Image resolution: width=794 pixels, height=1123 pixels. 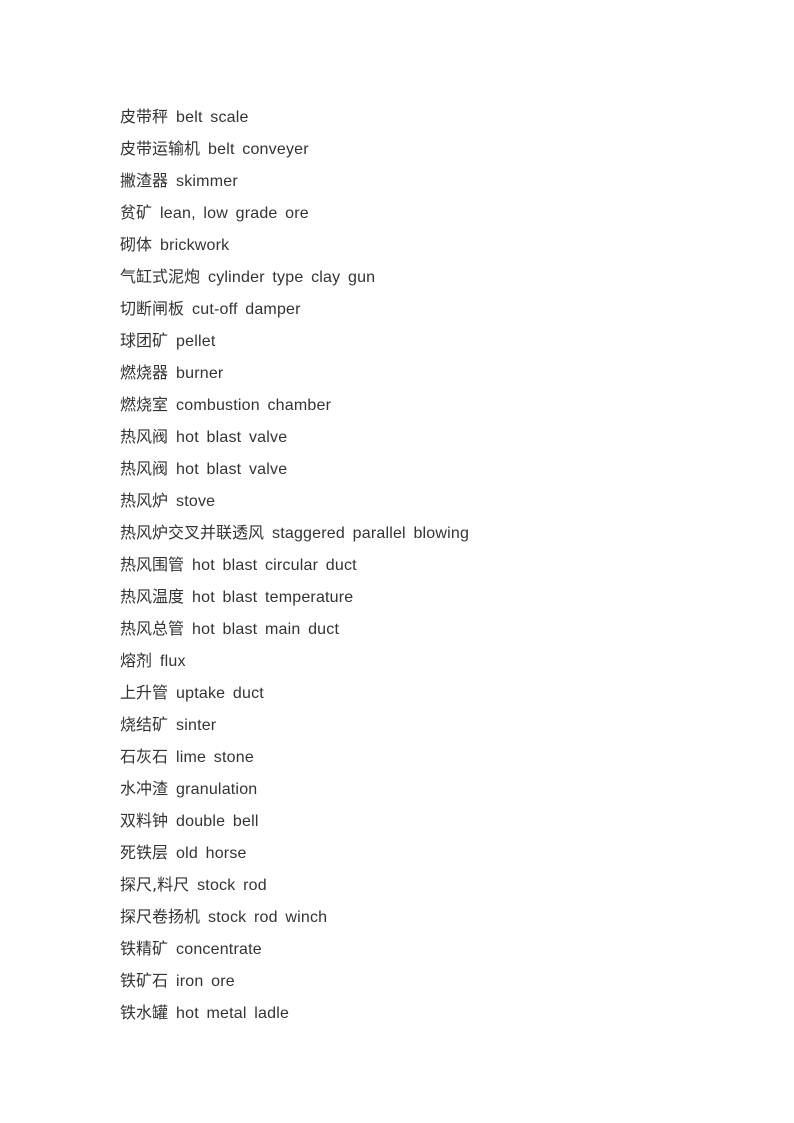 What do you see at coordinates (136, 212) in the screenshot?
I see `term-chinese: 贫矿` at bounding box center [136, 212].